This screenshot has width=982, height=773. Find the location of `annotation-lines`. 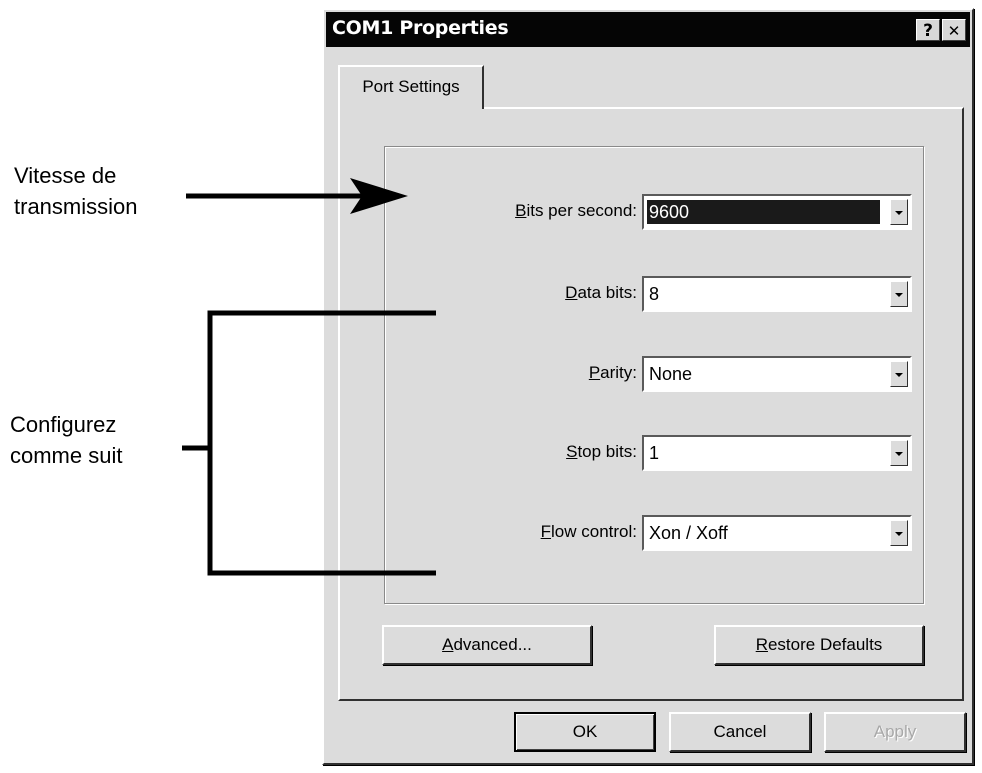

annotation-lines is located at coordinates (309, 377).